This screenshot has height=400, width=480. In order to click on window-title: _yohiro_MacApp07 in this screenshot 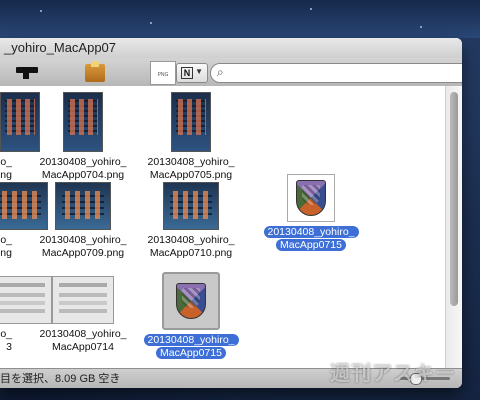, I will do `click(231, 48)`.